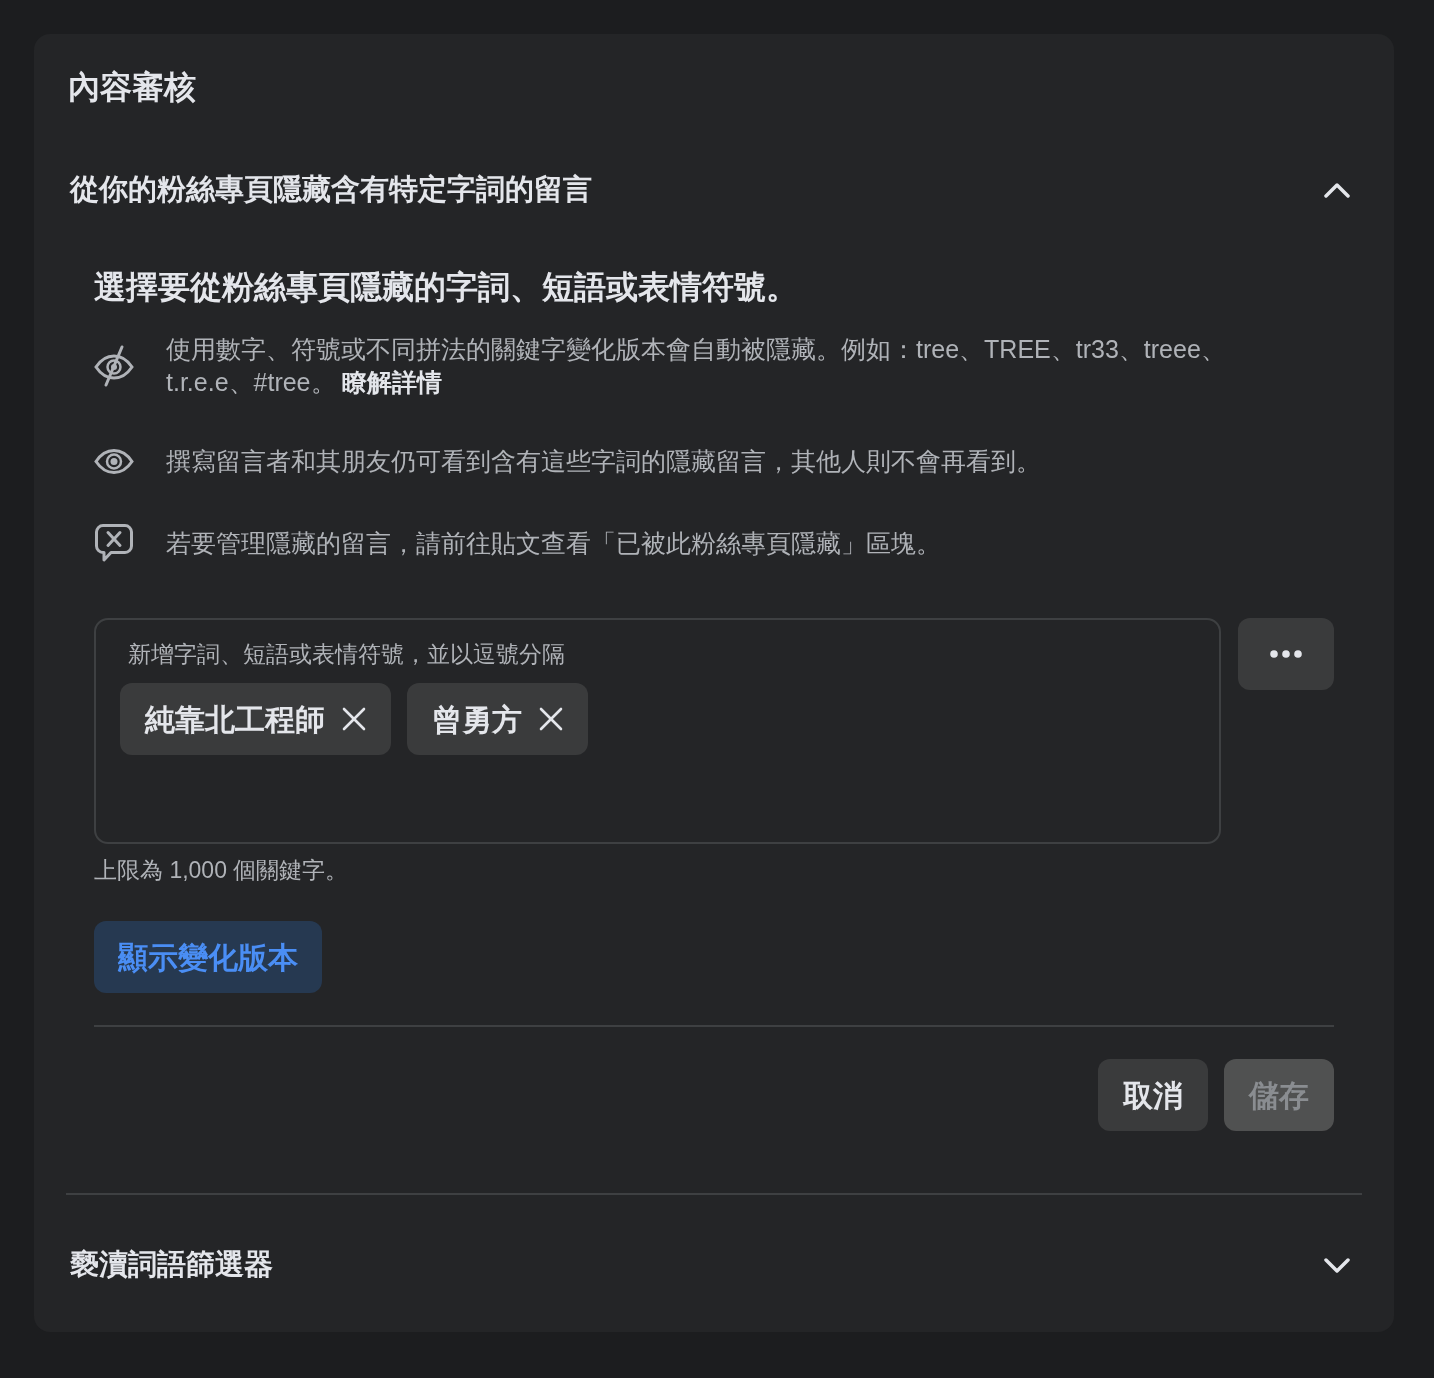 The width and height of the screenshot is (1434, 1378). What do you see at coordinates (1153, 1095) in the screenshot?
I see `cancel-button: 取消` at bounding box center [1153, 1095].